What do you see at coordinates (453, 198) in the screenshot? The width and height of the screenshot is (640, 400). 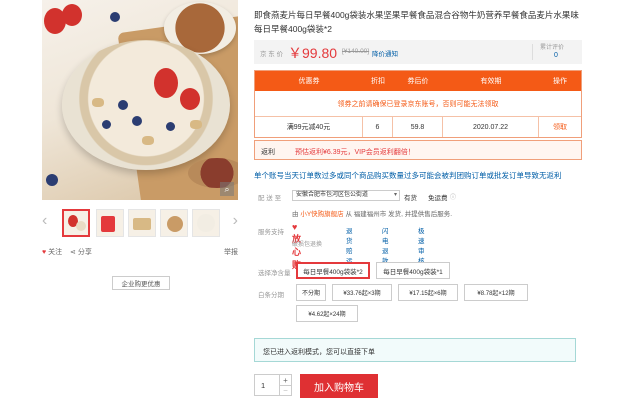 I see `info-icon: ⓘ` at bounding box center [453, 198].